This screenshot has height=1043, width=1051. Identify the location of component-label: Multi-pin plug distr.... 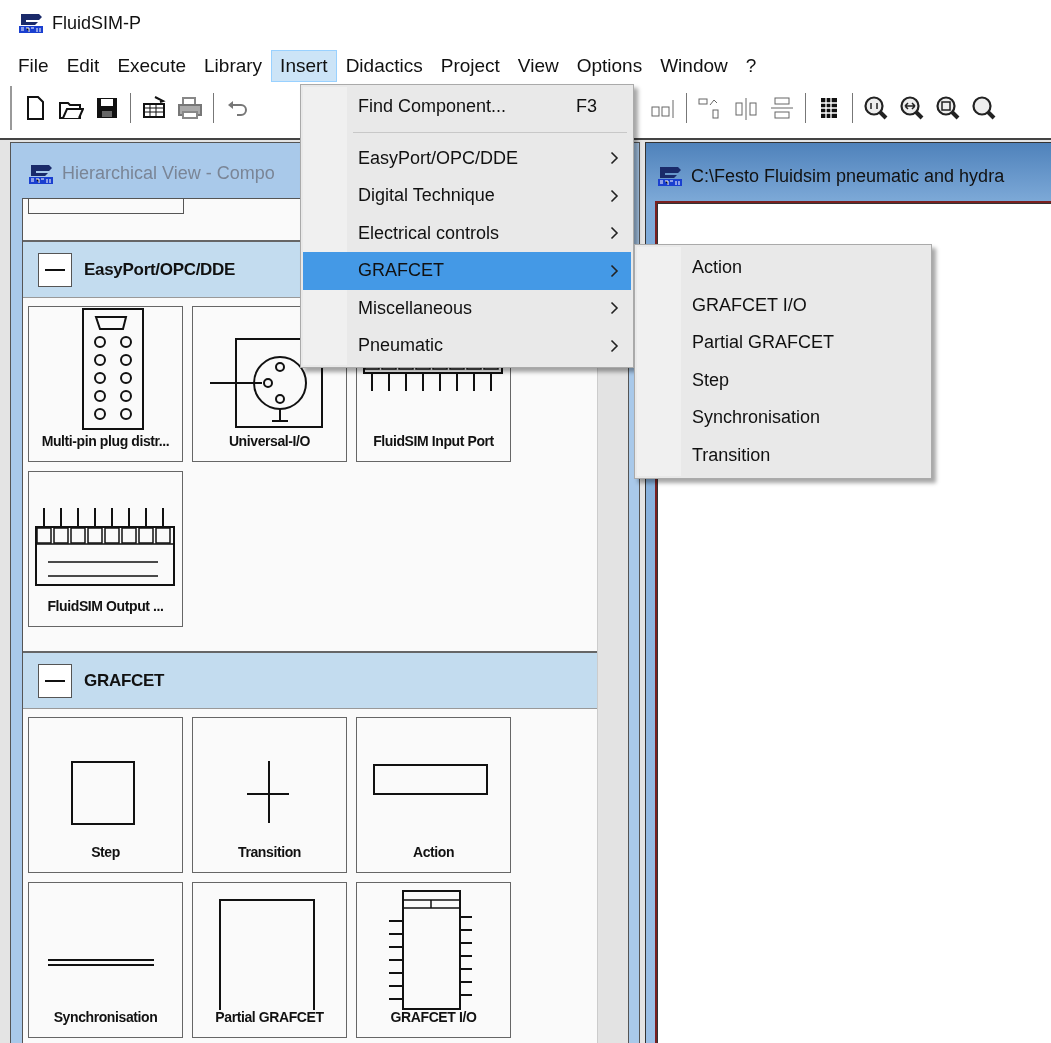
(105, 441).